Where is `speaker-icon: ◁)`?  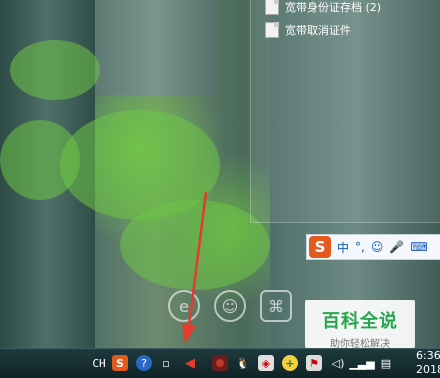 speaker-icon: ◁) is located at coordinates (338, 363).